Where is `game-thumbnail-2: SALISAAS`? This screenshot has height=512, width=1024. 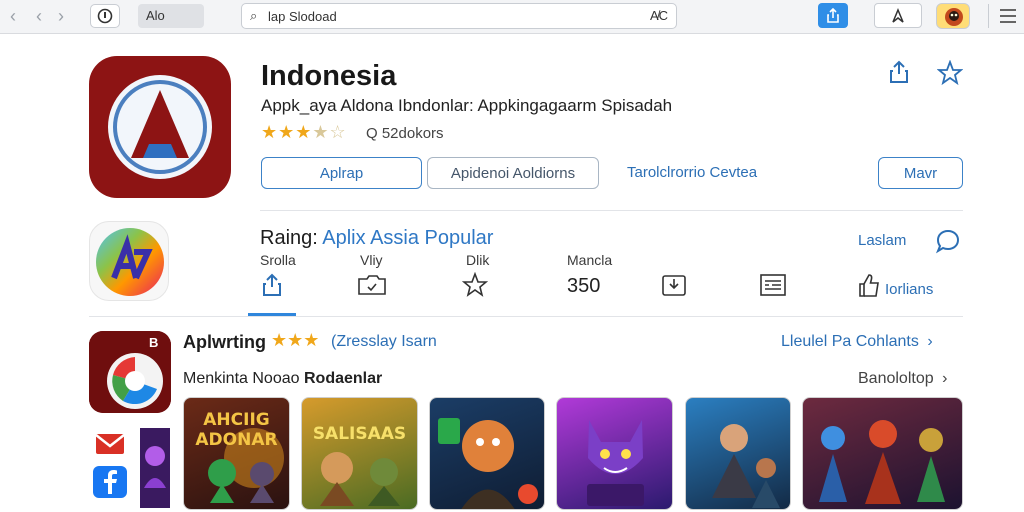 game-thumbnail-2: SALISAAS is located at coordinates (359, 453).